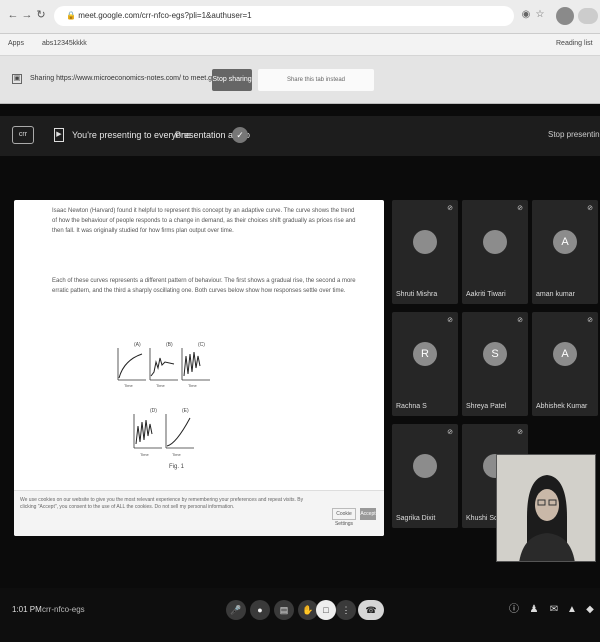  Describe the element at coordinates (260, 610) in the screenshot. I see `camera-icon: ●` at that location.